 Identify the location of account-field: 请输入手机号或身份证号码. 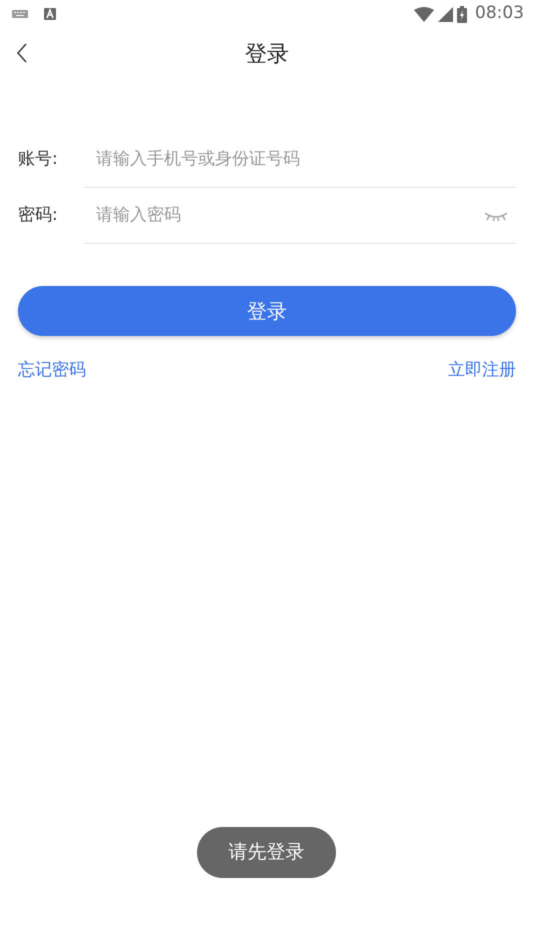
(301, 160).